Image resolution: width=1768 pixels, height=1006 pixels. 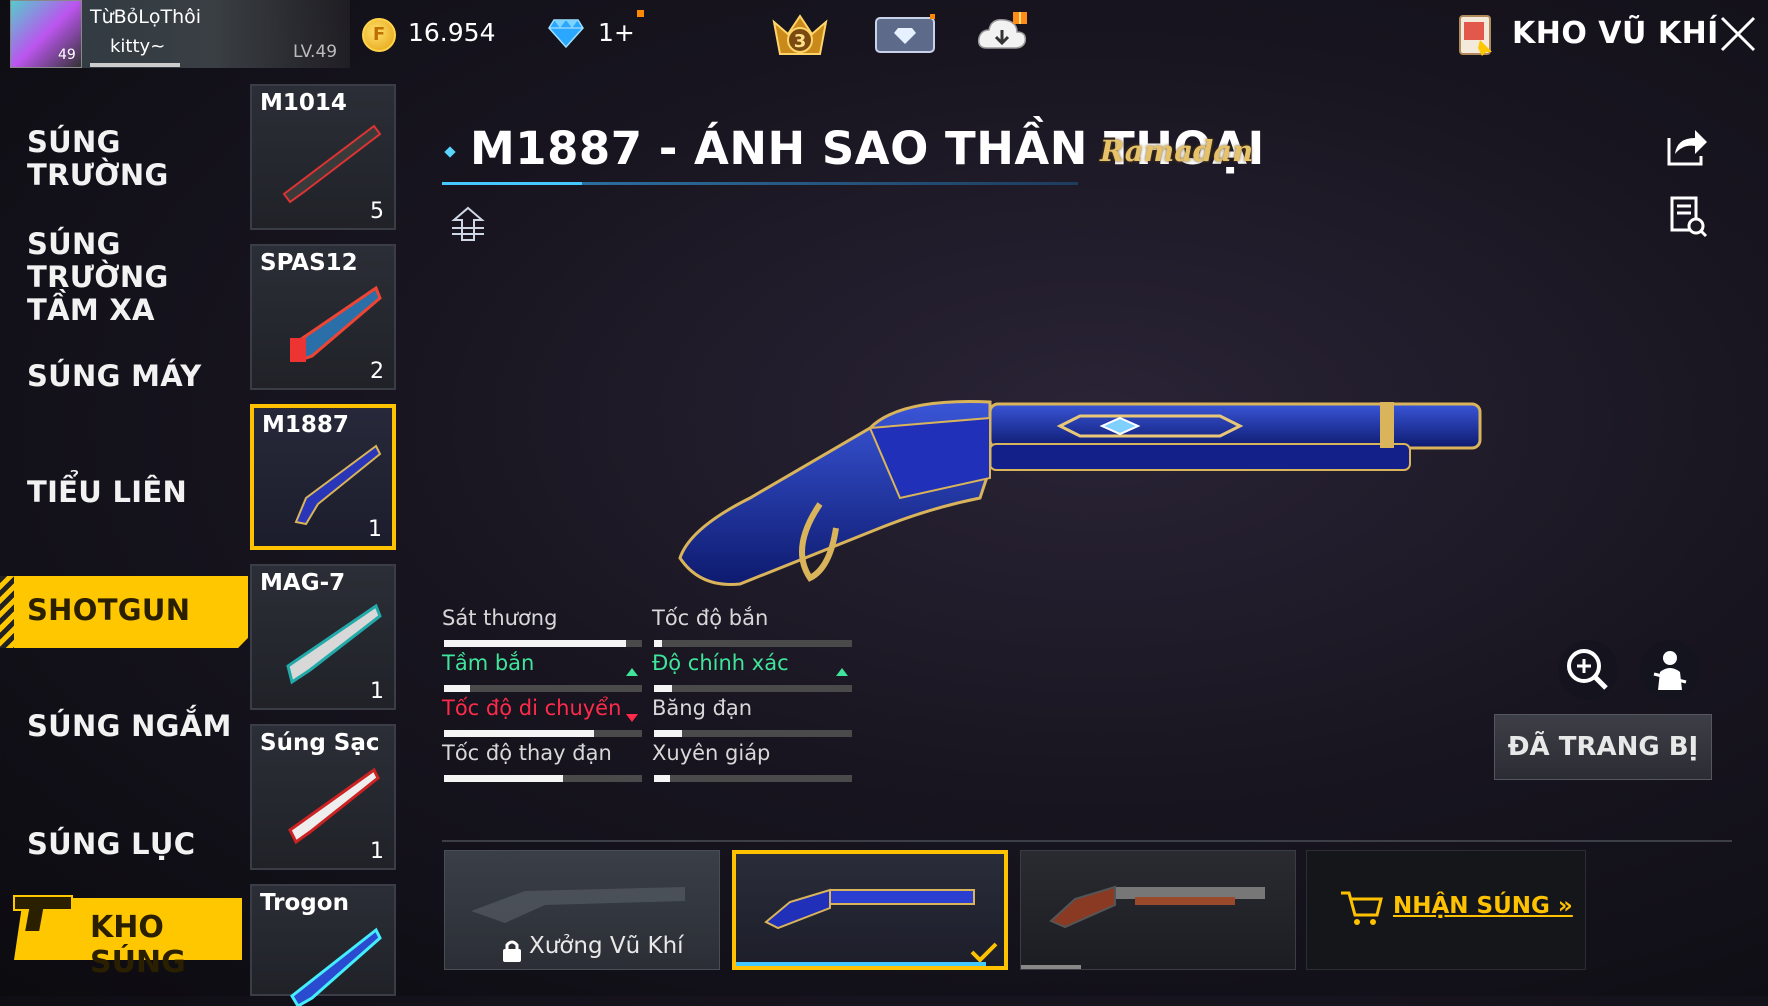 I want to click on weapon-card-mag7: MAG-7 1, so click(x=323, y=637).